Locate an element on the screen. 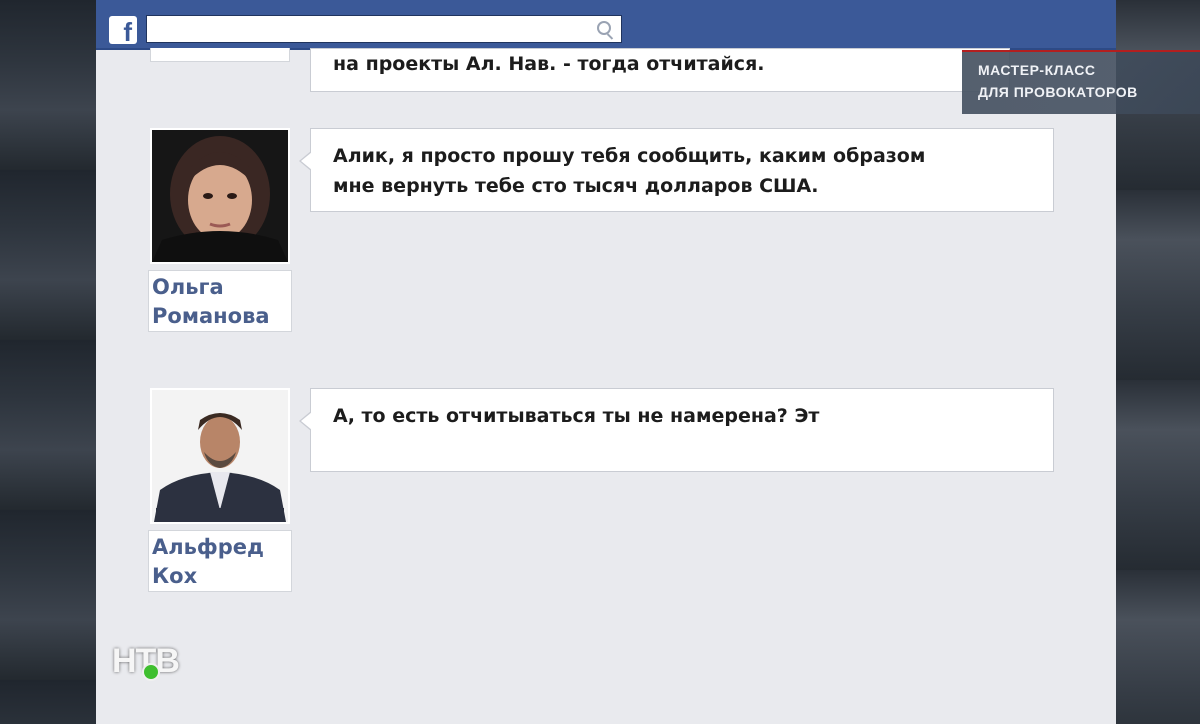  author-first-name: Ольга is located at coordinates (188, 287).